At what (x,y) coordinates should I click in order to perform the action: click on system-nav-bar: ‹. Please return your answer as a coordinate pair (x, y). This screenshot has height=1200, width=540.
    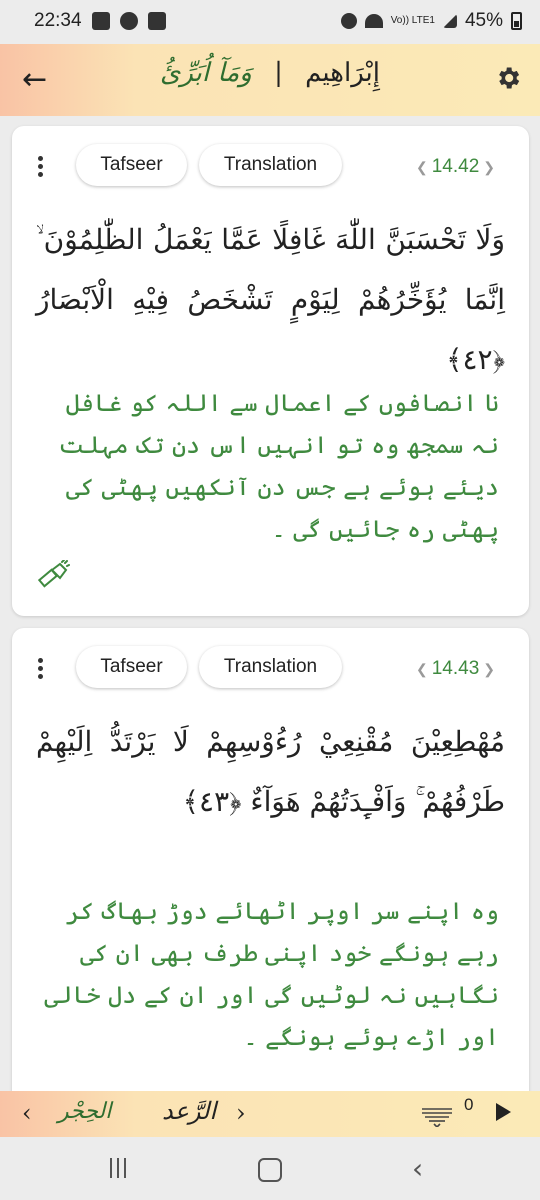
    Looking at the image, I should click on (270, 1170).